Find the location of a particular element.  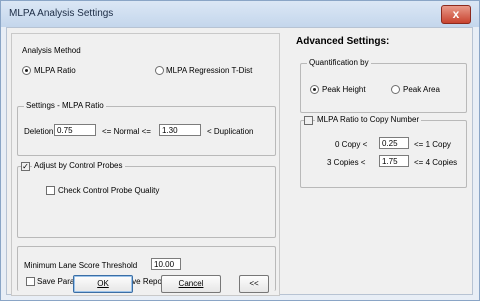

three-copies-label: 3 Copies < is located at coordinates (346, 162).